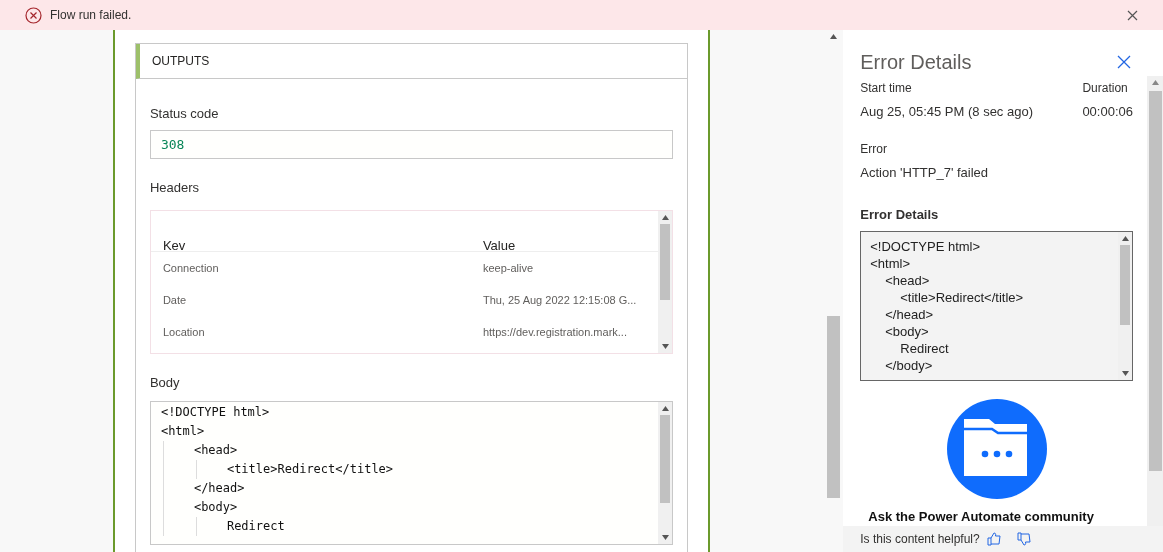 The image size is (1163, 552). I want to click on code-line: </body>, so click(909, 365).